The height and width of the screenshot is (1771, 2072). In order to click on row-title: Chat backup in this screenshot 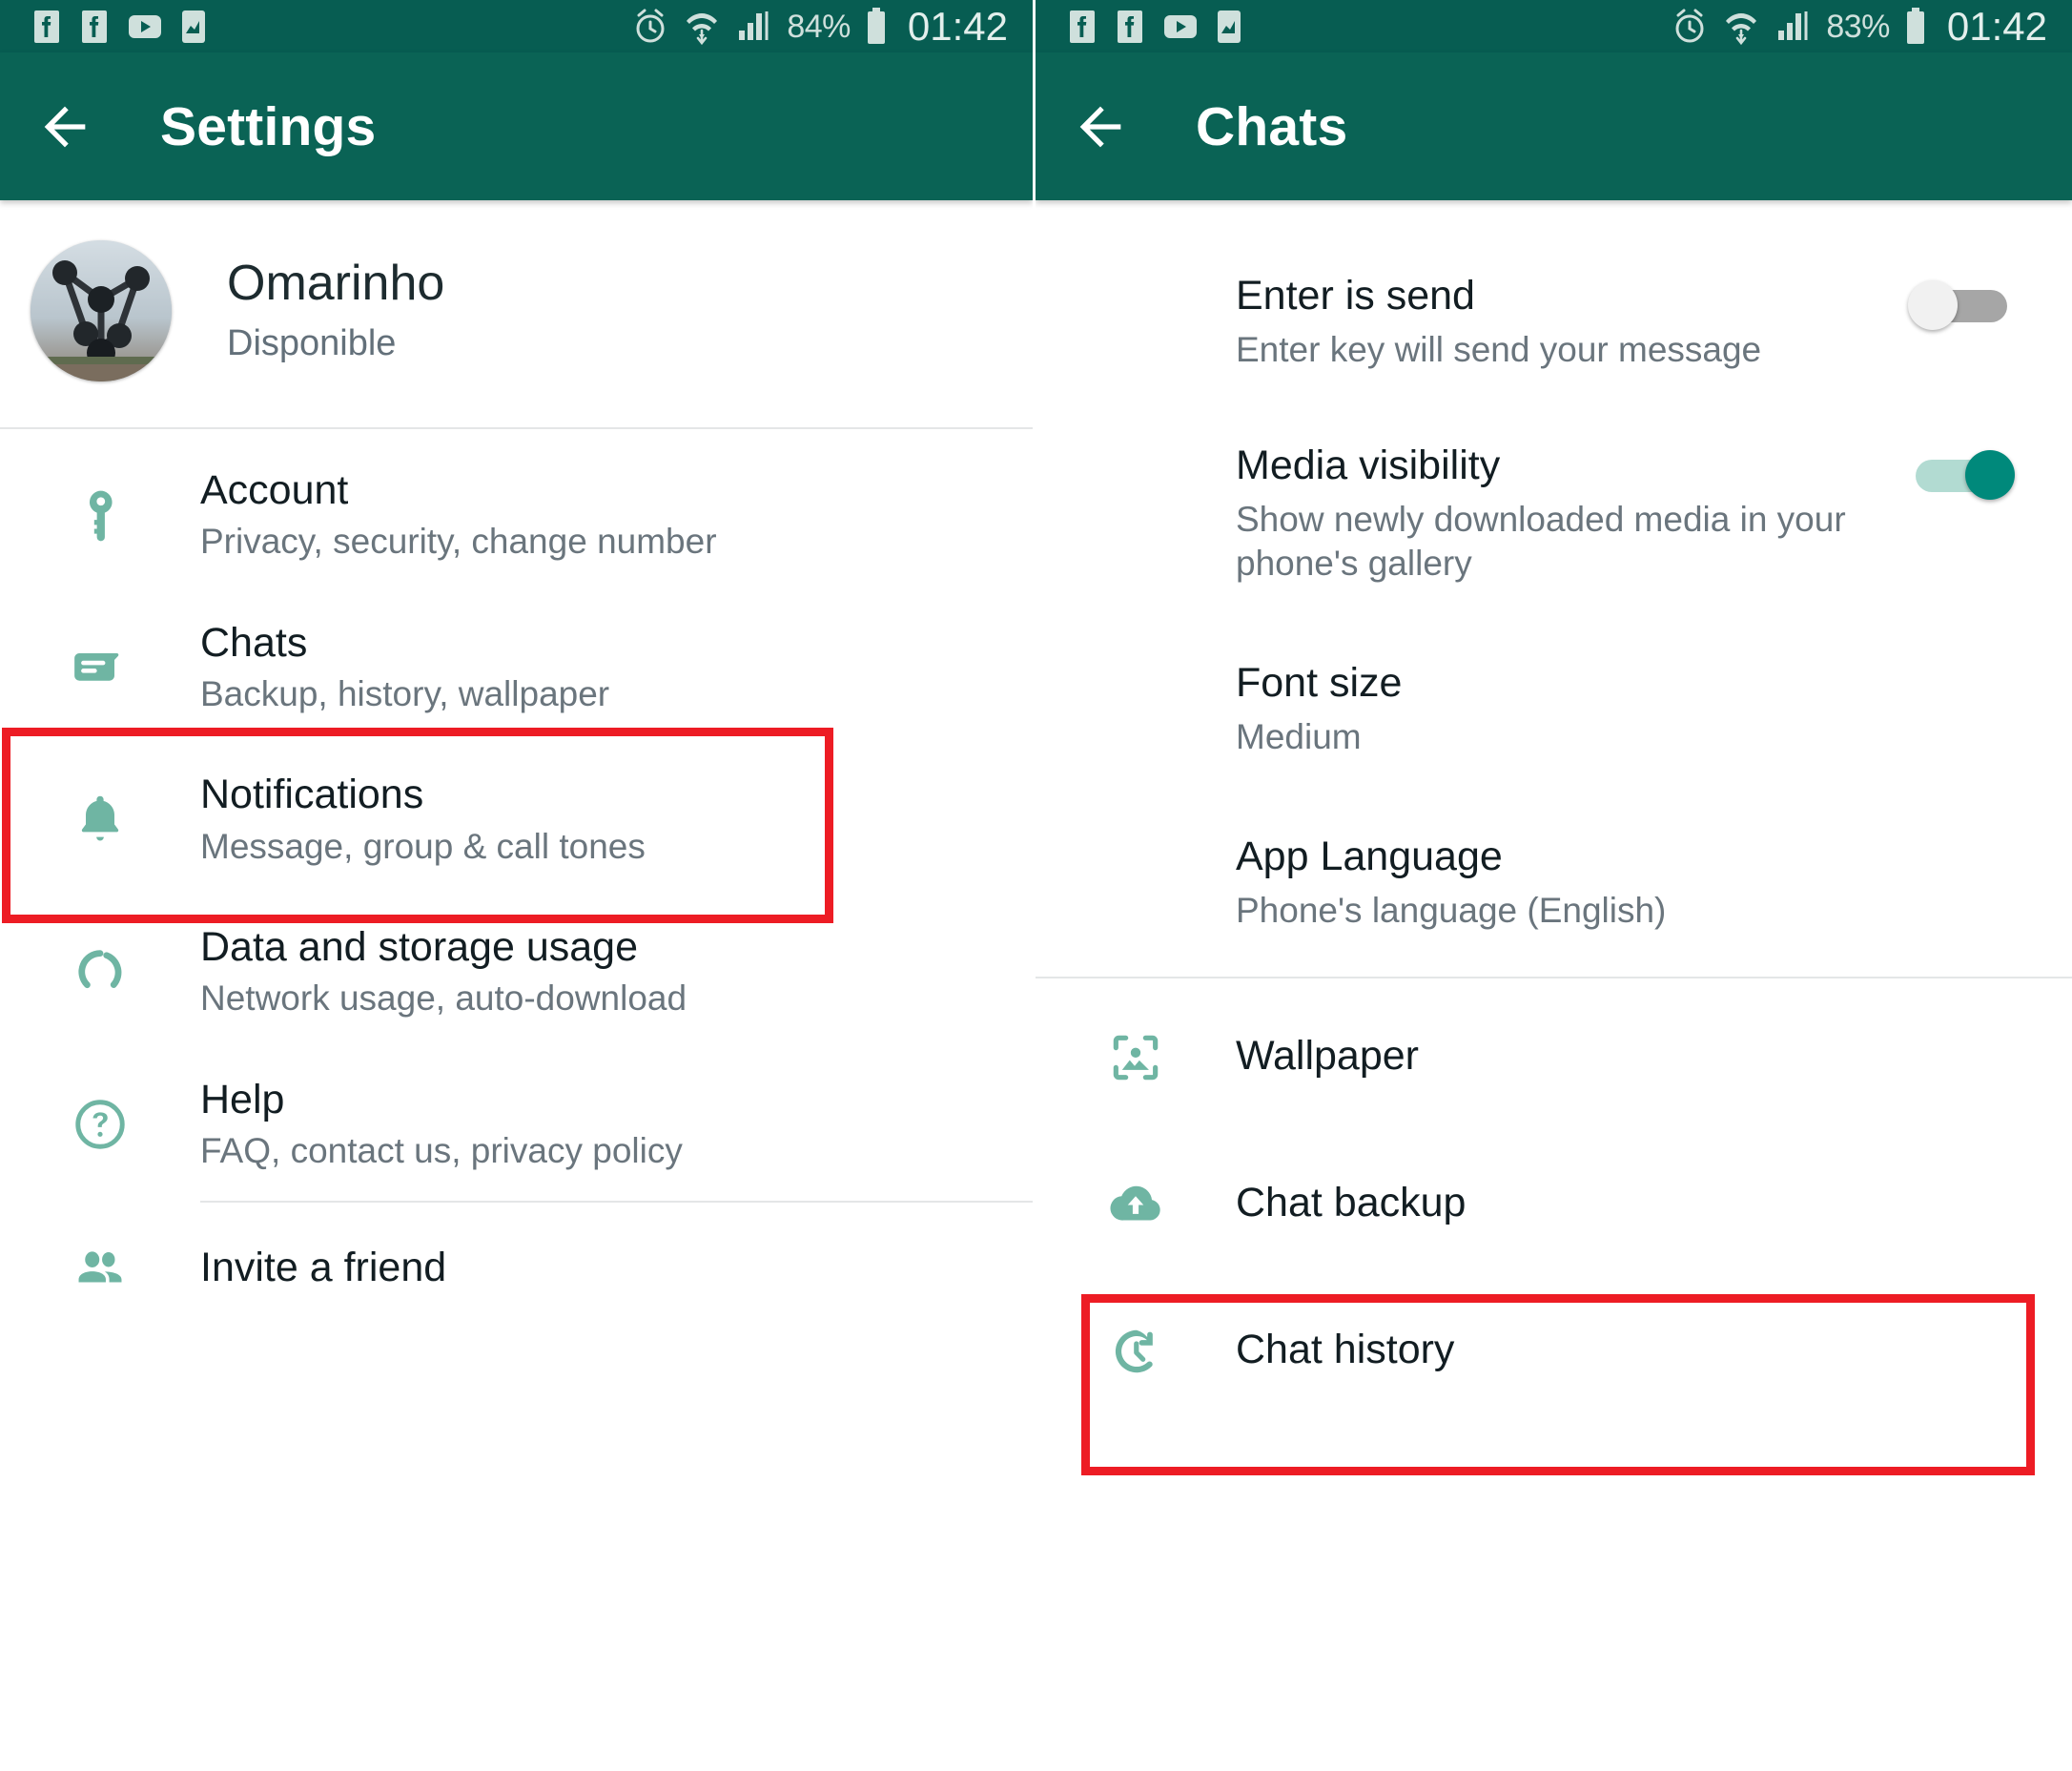, I will do `click(1352, 1202)`.